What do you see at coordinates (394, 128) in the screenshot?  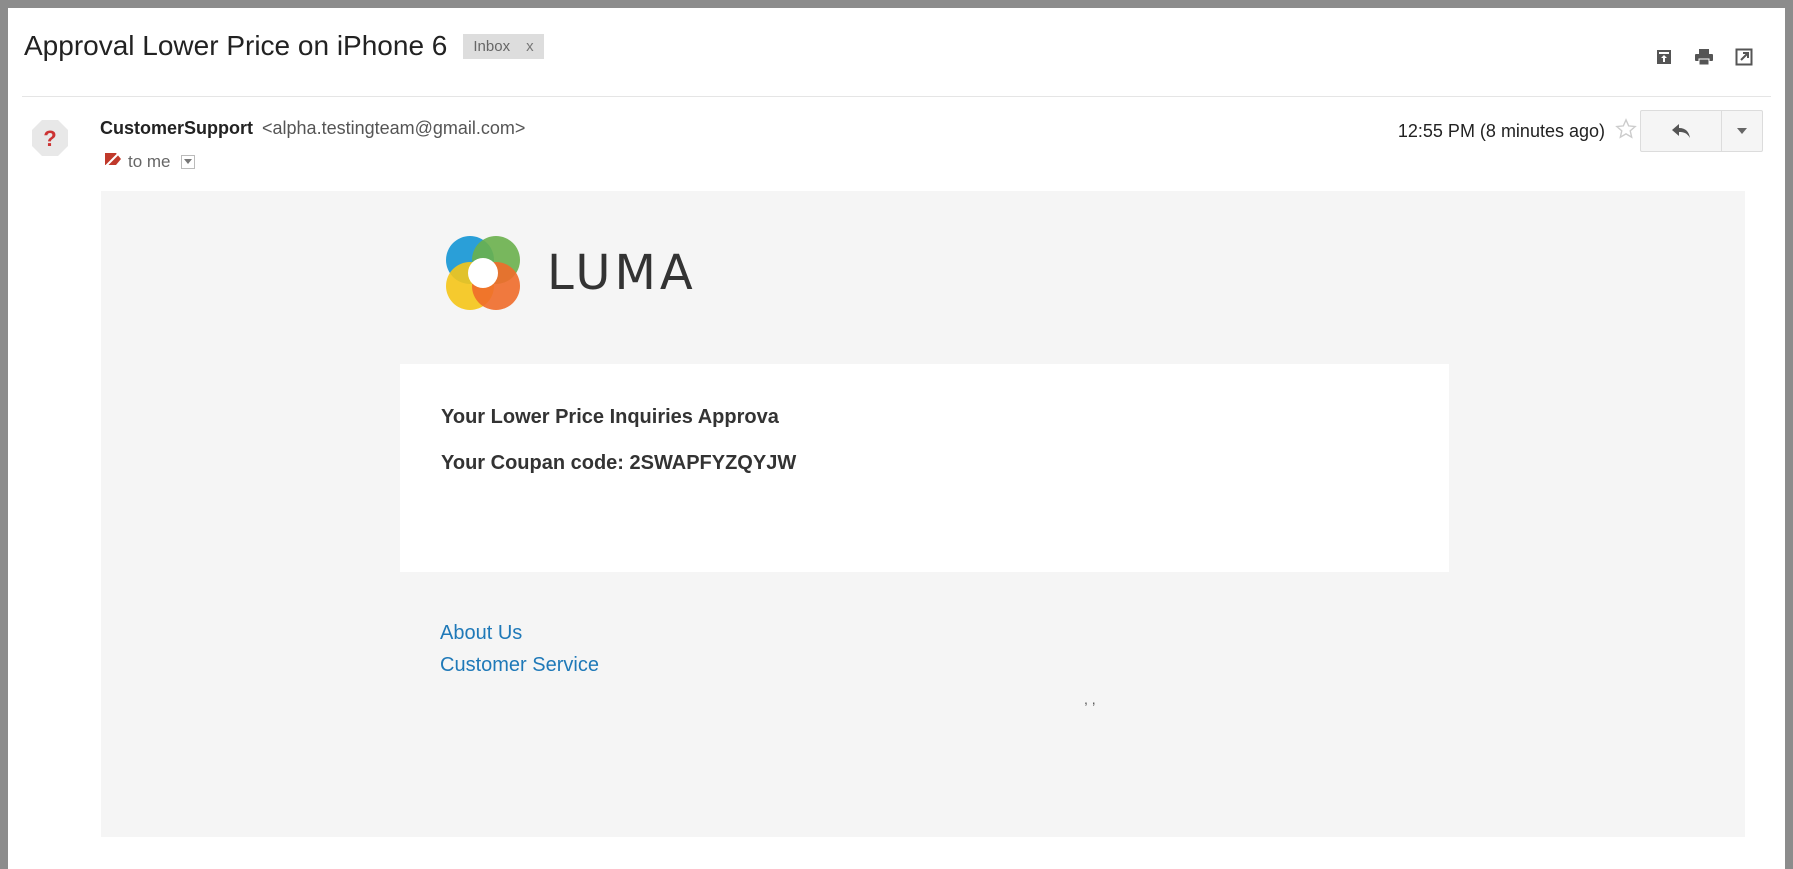 I see `sender-email: <alpha.testingteam@gmail.com>` at bounding box center [394, 128].